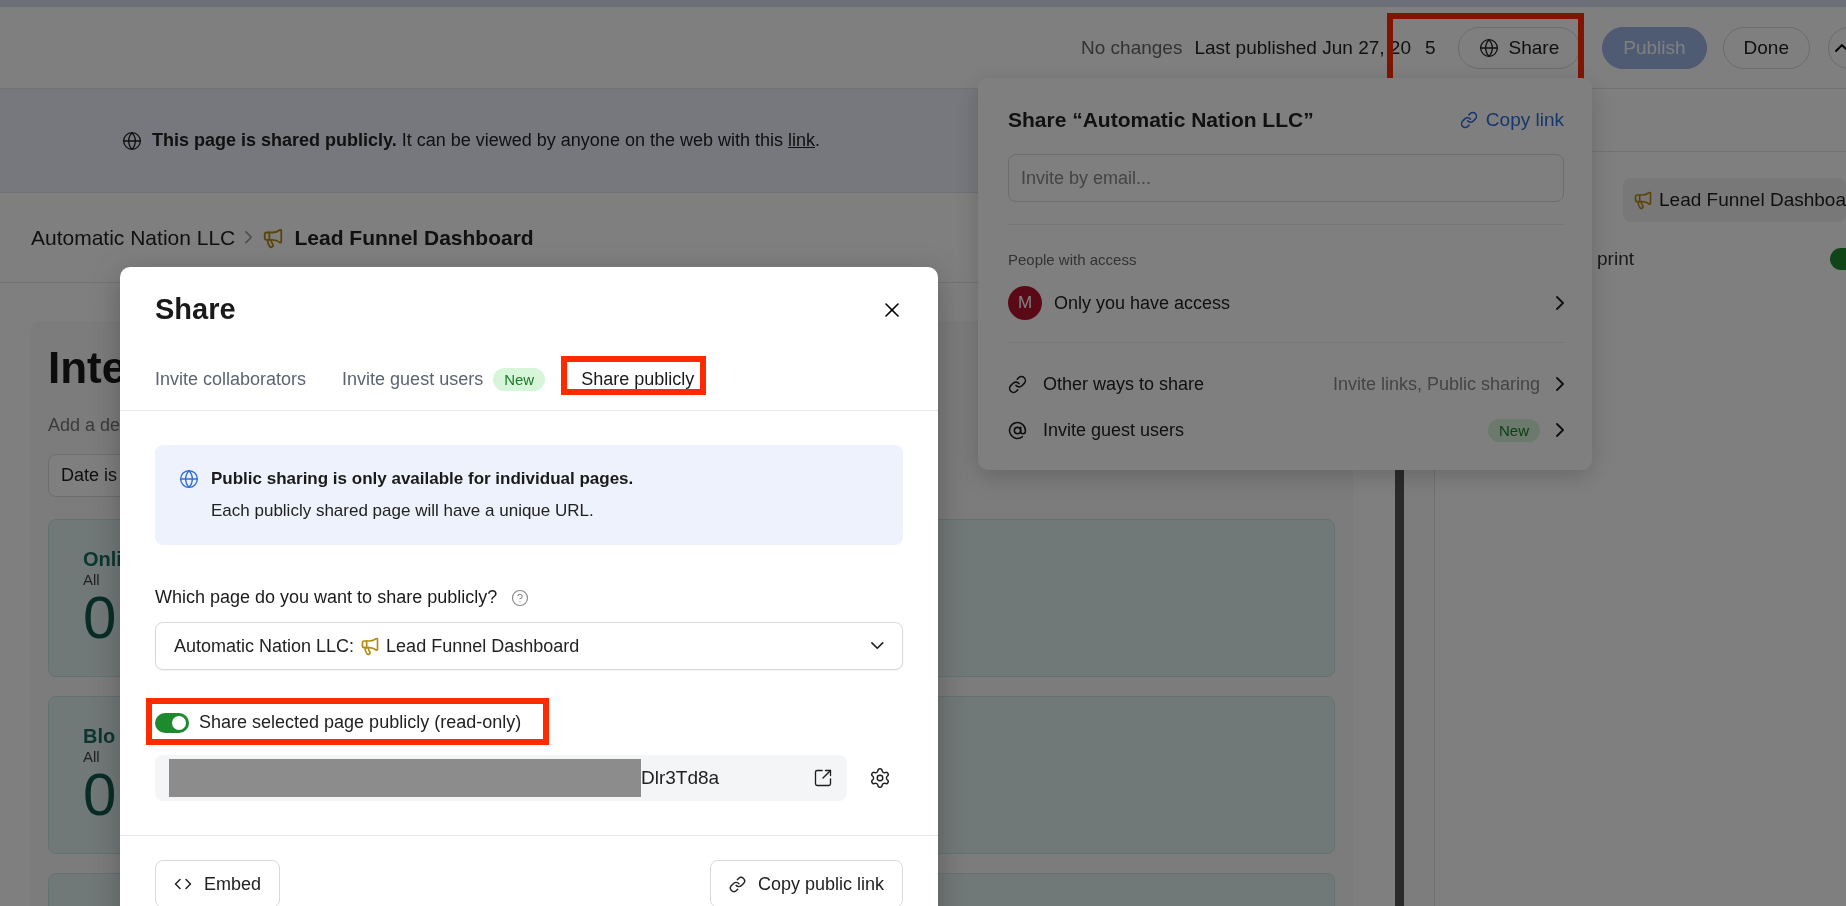  Describe the element at coordinates (880, 778) in the screenshot. I see `settings-icon` at that location.